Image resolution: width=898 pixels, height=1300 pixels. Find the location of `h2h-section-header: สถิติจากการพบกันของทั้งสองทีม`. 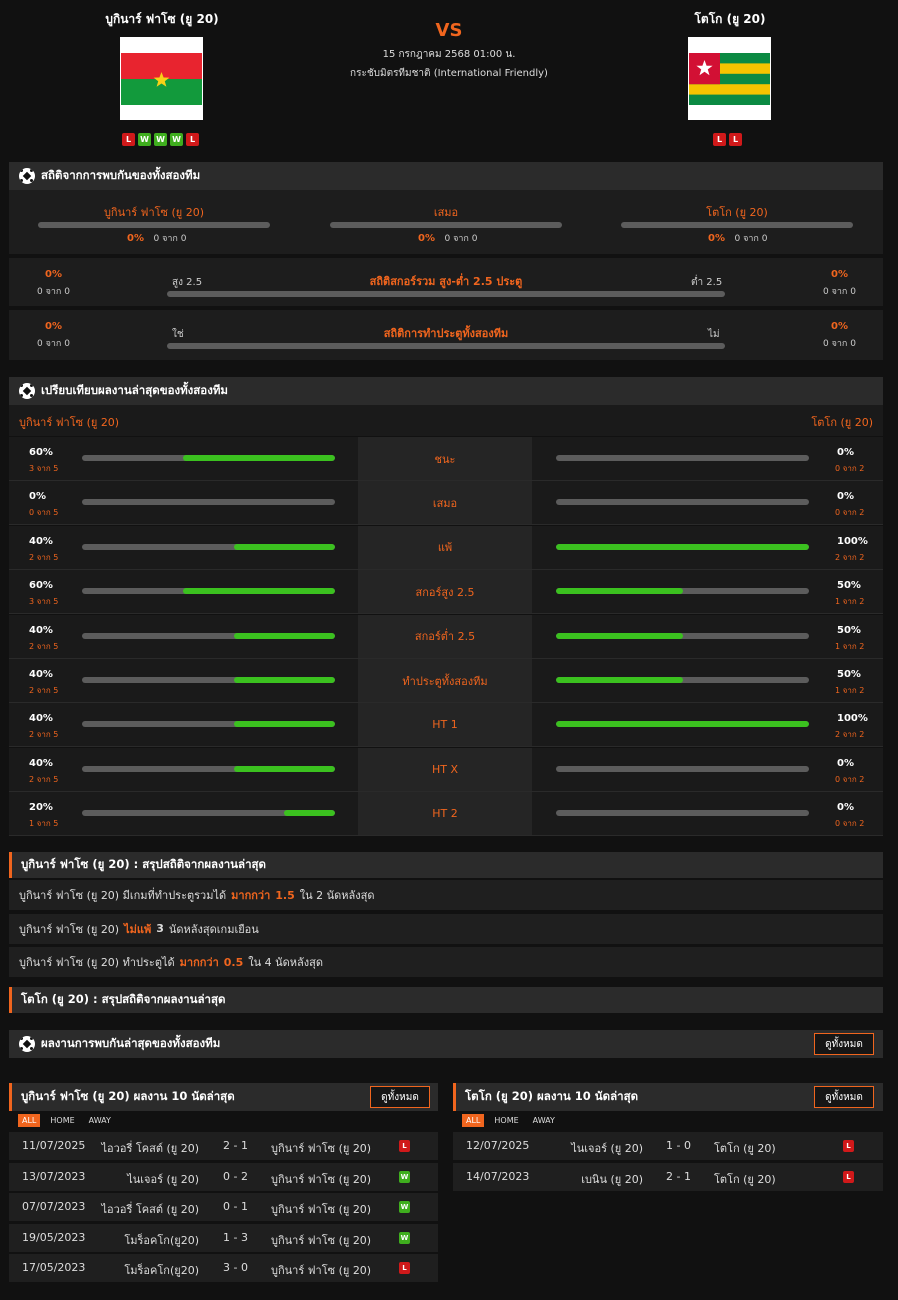

h2h-section-header: สถิติจากการพบกันของทั้งสองทีม is located at coordinates (446, 176).